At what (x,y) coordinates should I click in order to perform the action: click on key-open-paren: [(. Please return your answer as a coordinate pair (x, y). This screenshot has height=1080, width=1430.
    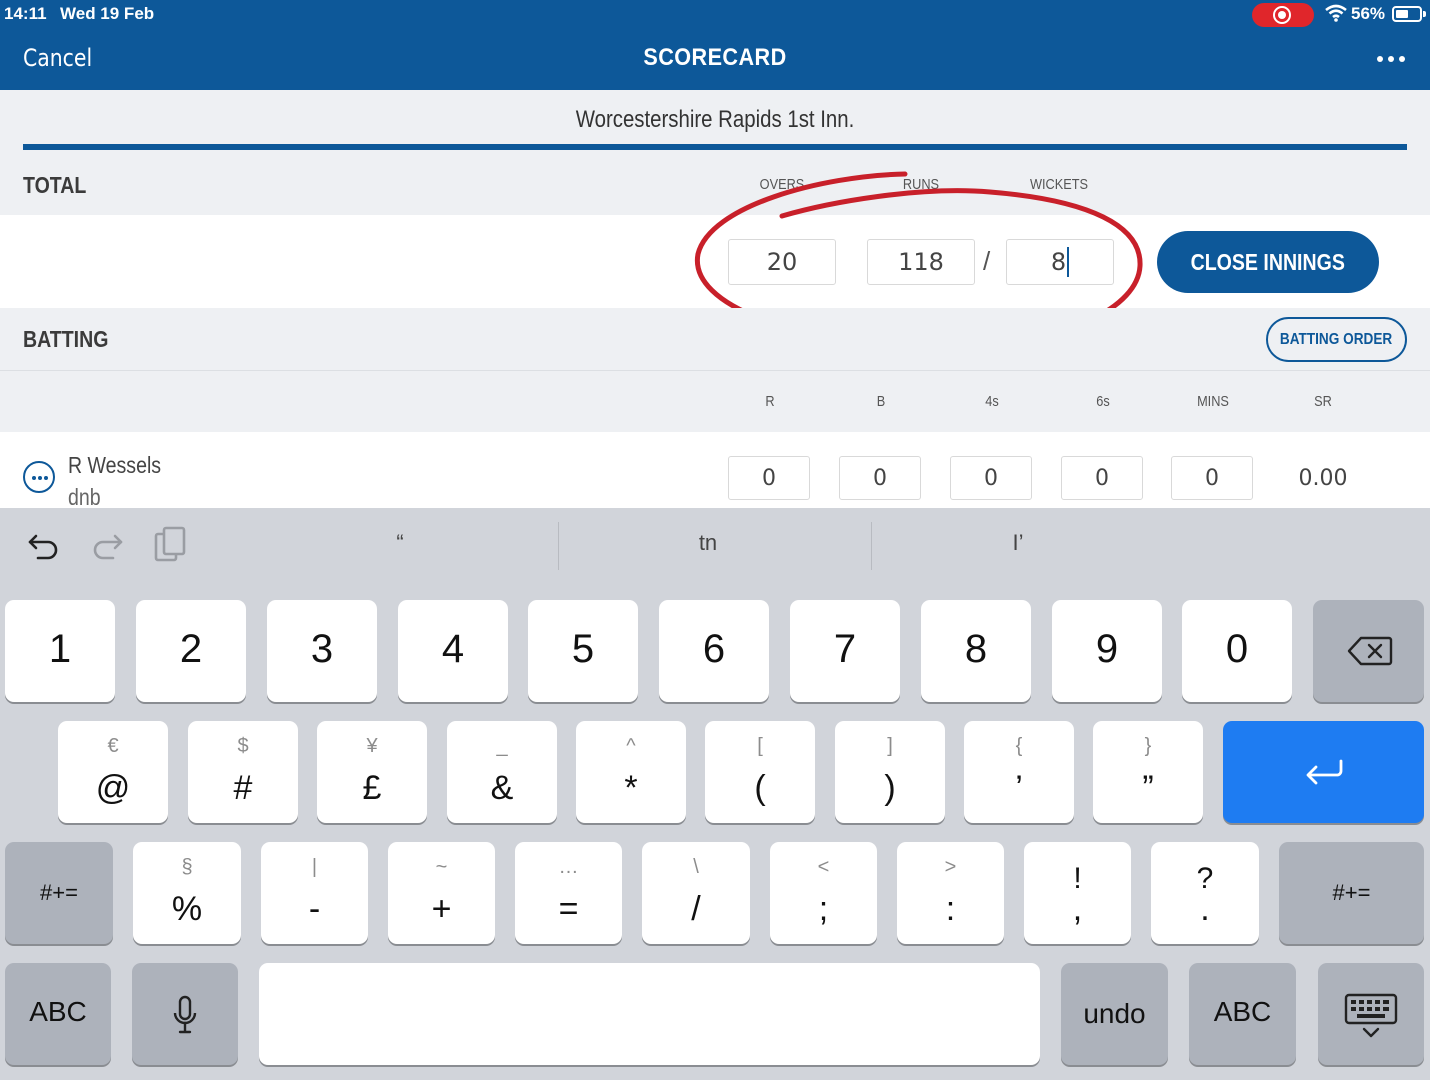
    Looking at the image, I should click on (760, 772).